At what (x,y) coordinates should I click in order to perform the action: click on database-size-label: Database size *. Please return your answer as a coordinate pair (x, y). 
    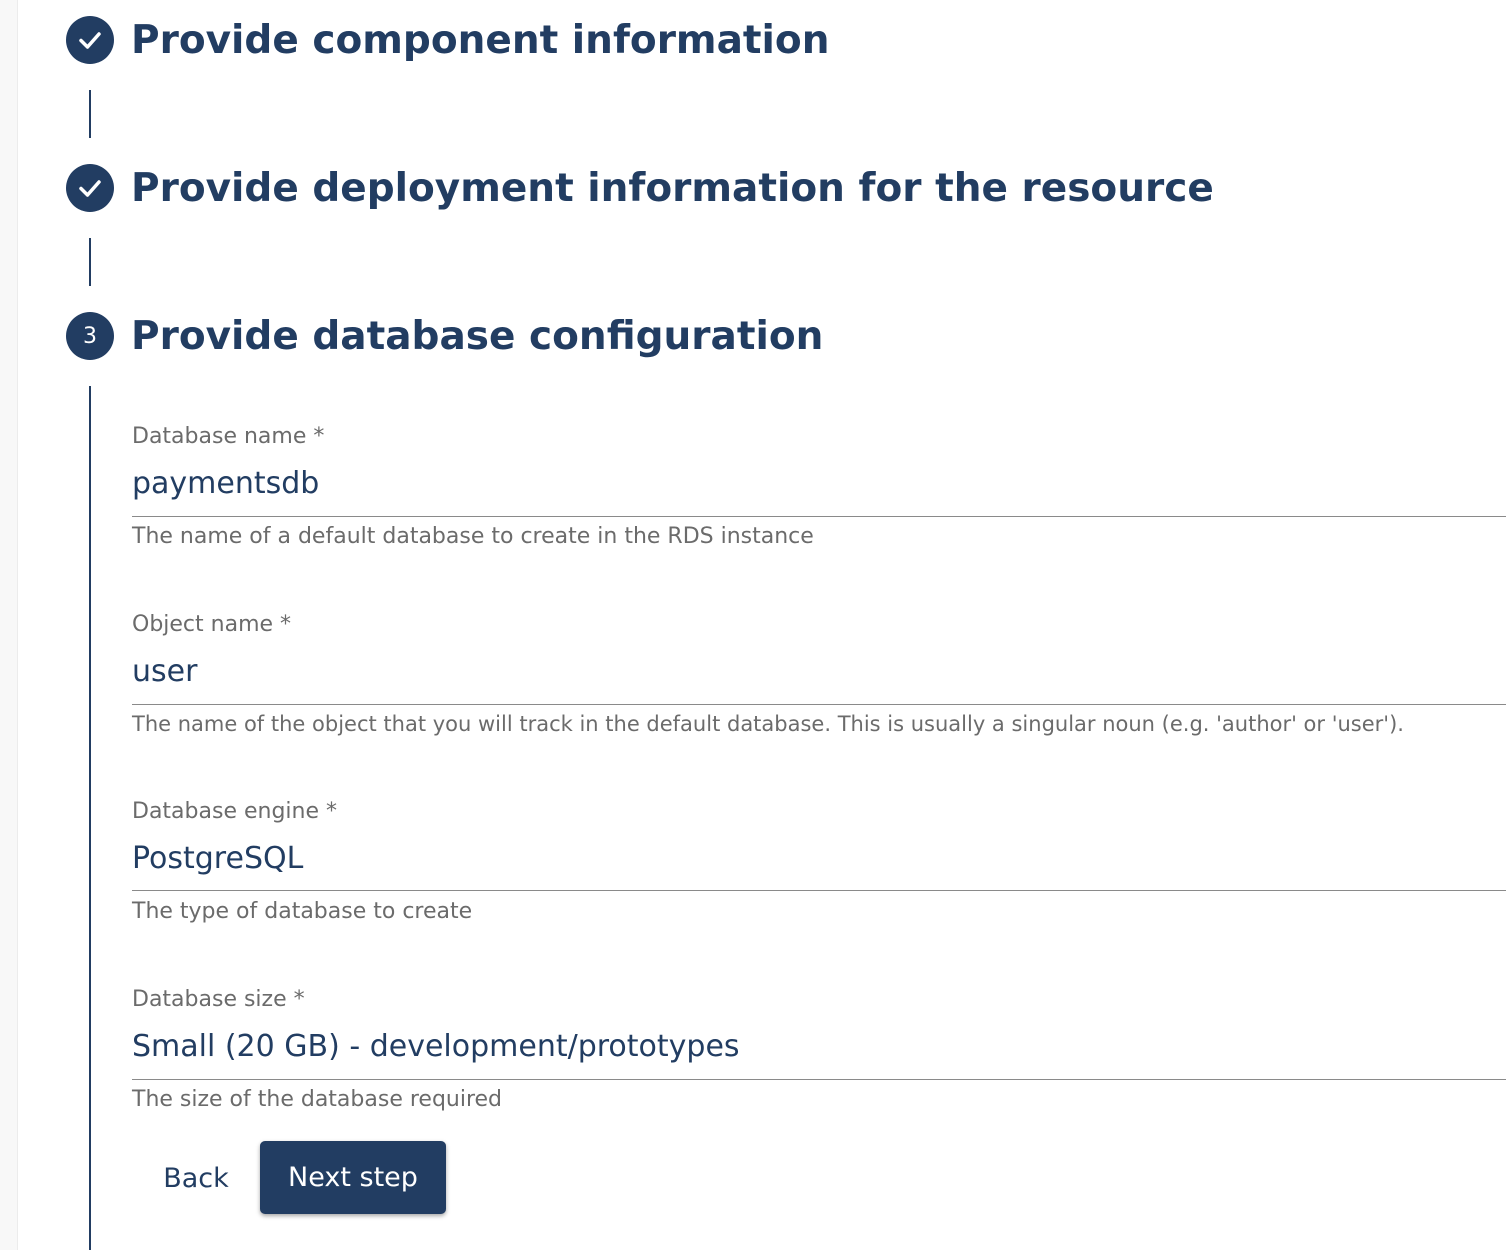
    Looking at the image, I should click on (218, 999).